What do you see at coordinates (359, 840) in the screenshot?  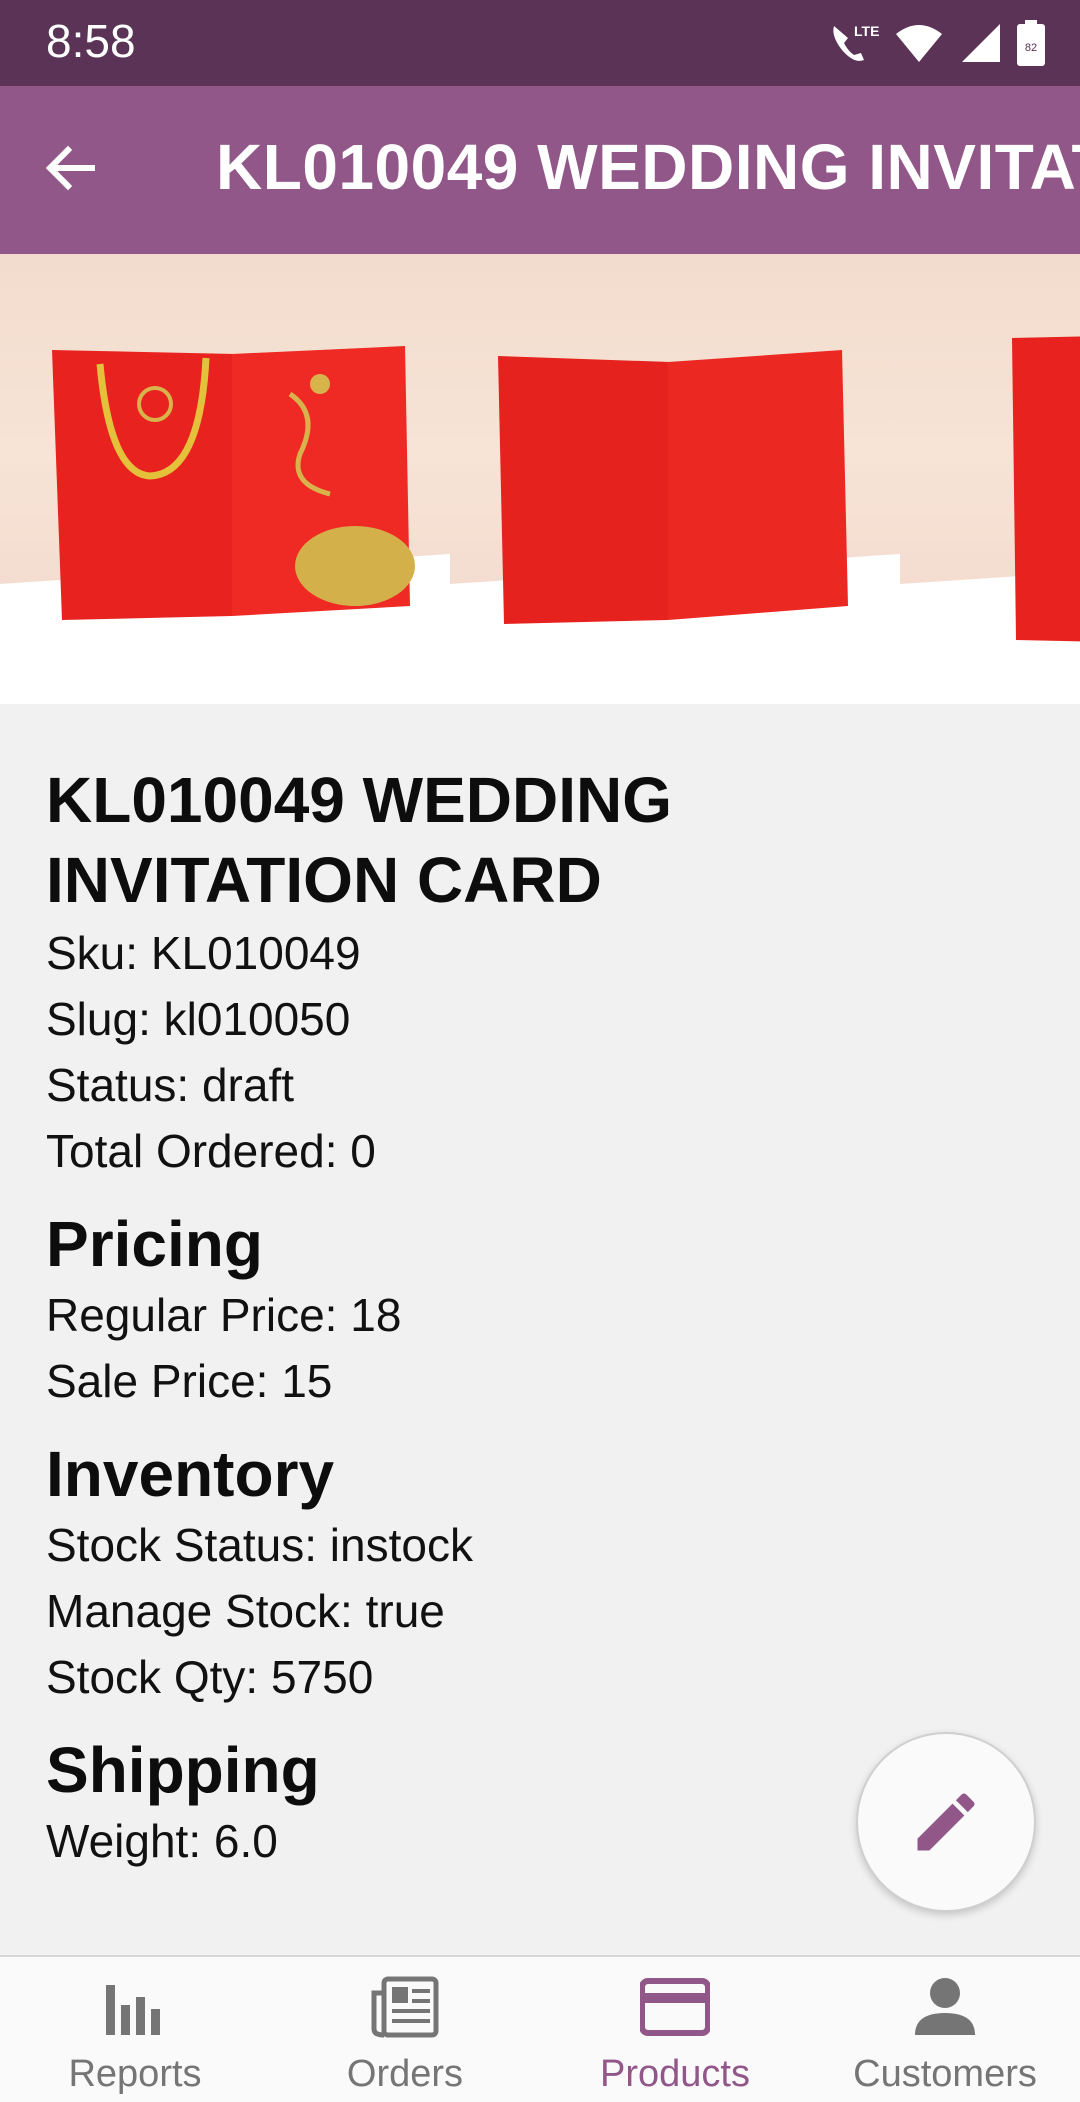 I see `product-name: KL010049 WEDDING INVITATION CARD` at bounding box center [359, 840].